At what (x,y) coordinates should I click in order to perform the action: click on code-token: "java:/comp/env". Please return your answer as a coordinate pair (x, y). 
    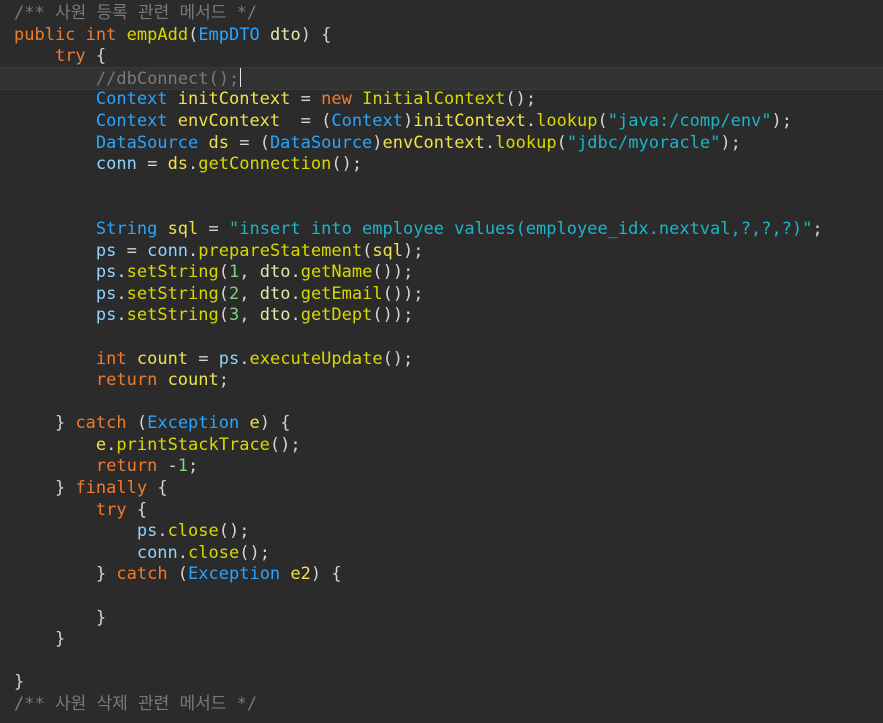
    Looking at the image, I should click on (689, 120).